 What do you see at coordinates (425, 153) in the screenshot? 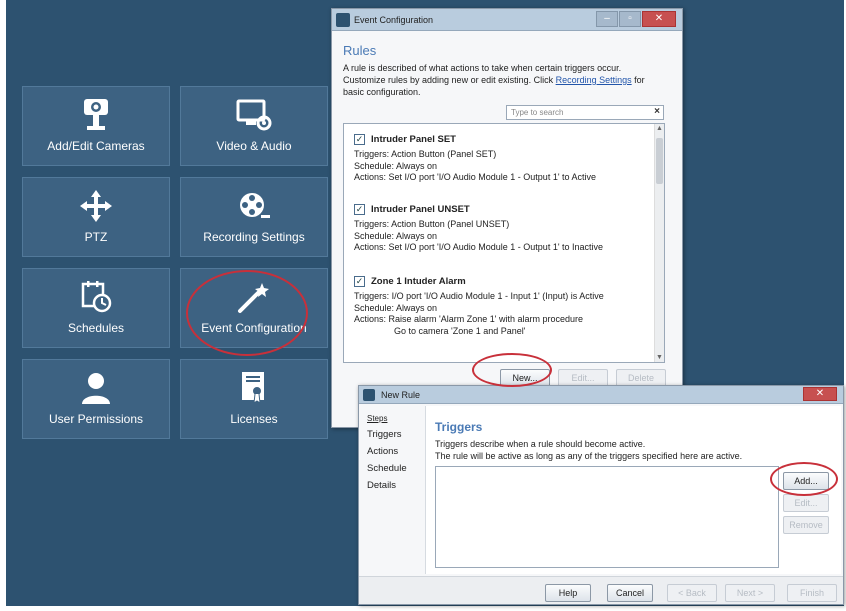
I see `rule-triggers: Triggers: Action Button (Panel SET)` at bounding box center [425, 153].